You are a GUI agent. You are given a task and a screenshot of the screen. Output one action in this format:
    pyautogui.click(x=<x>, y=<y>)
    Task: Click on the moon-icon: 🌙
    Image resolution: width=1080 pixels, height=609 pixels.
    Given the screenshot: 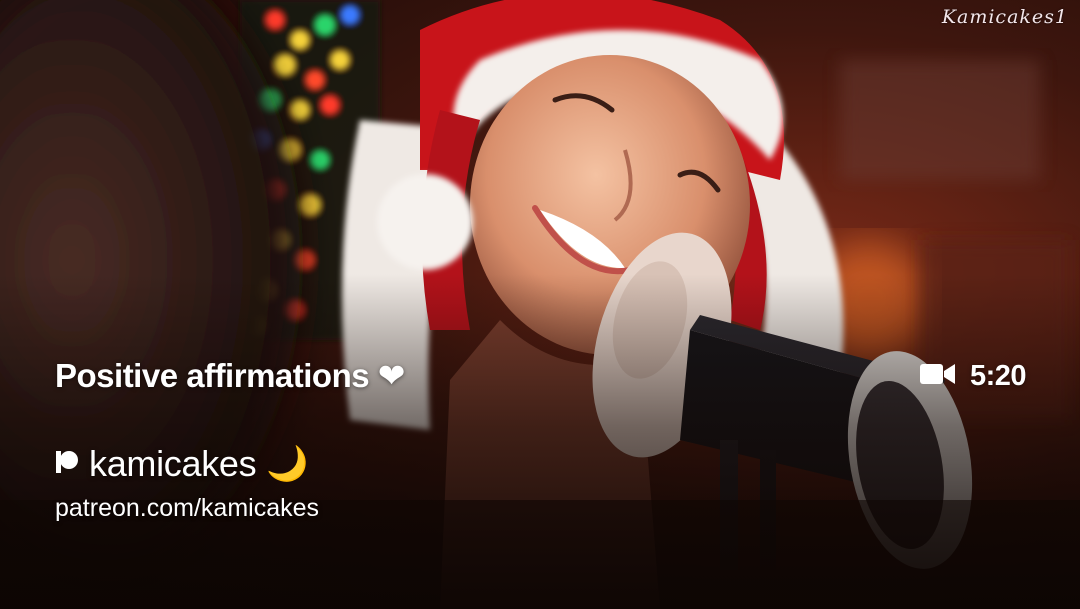 What is the action you would take?
    pyautogui.click(x=287, y=464)
    